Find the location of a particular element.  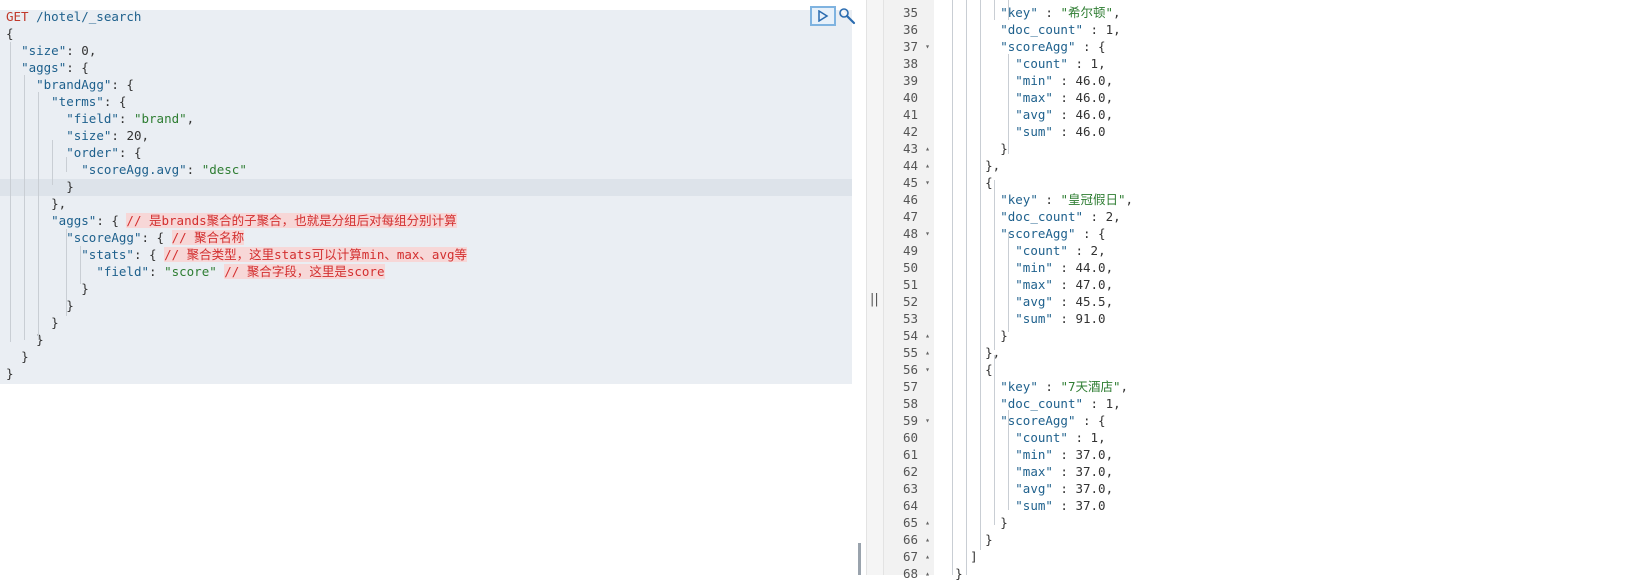

line-number-text: 47 is located at coordinates (910, 216).